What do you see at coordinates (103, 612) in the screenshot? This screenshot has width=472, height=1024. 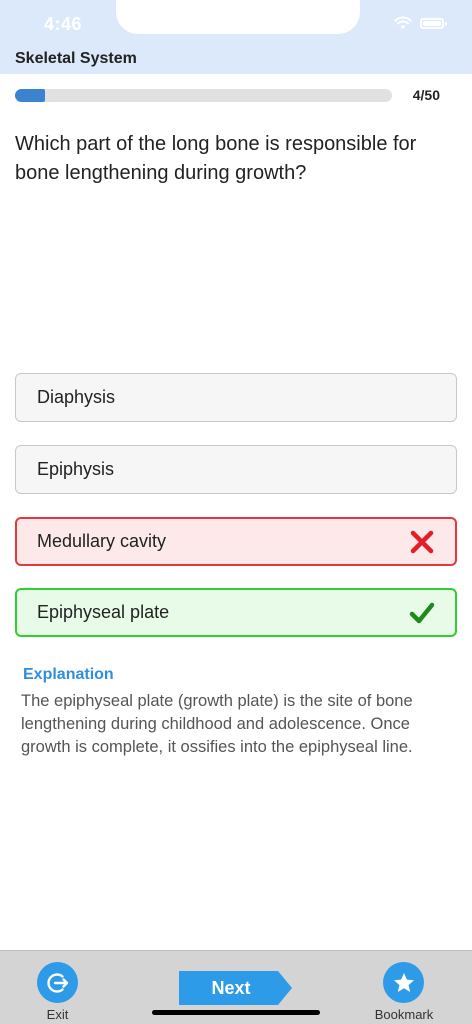 I see `option-label: Epiphyseal plate` at bounding box center [103, 612].